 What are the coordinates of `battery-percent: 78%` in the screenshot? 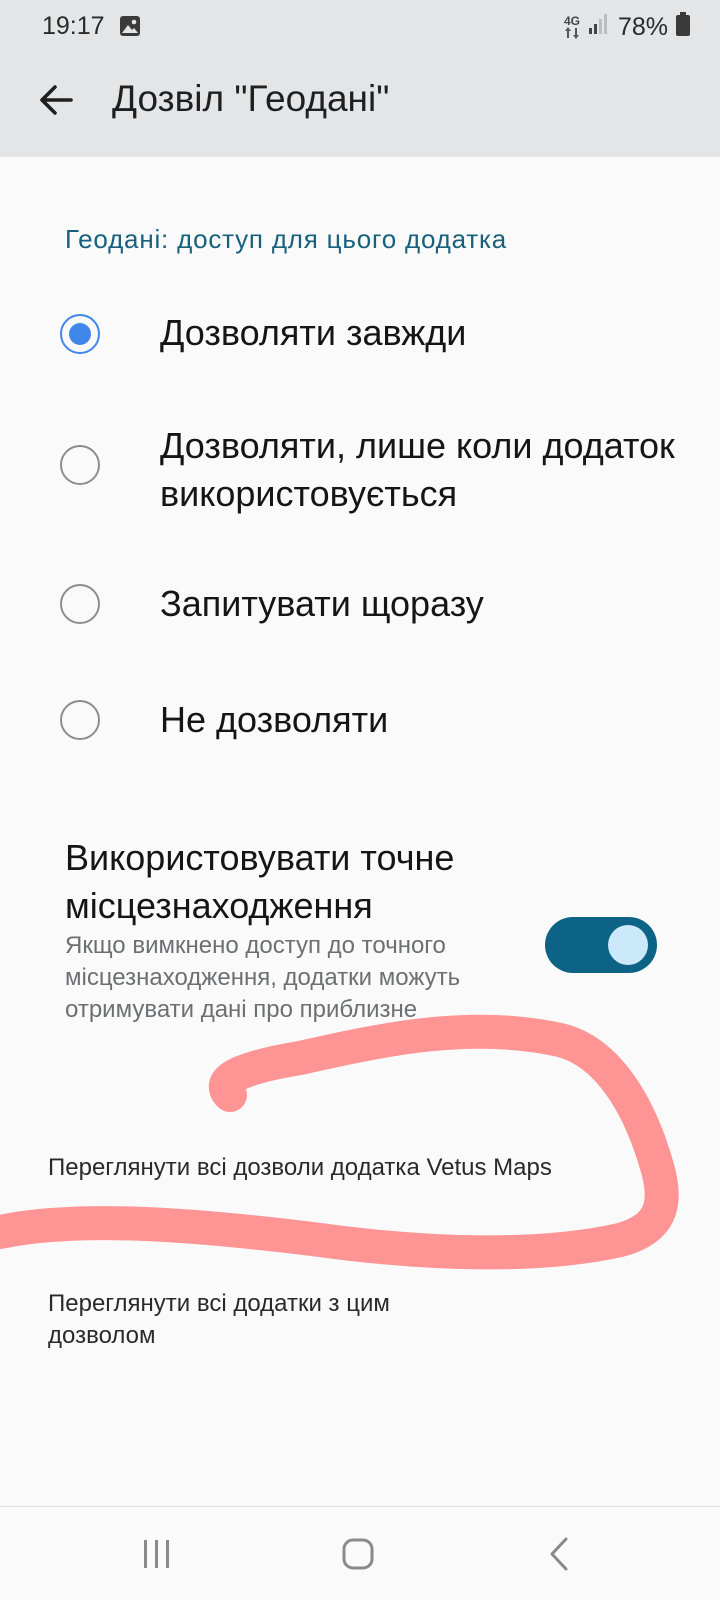 It's located at (642, 26).